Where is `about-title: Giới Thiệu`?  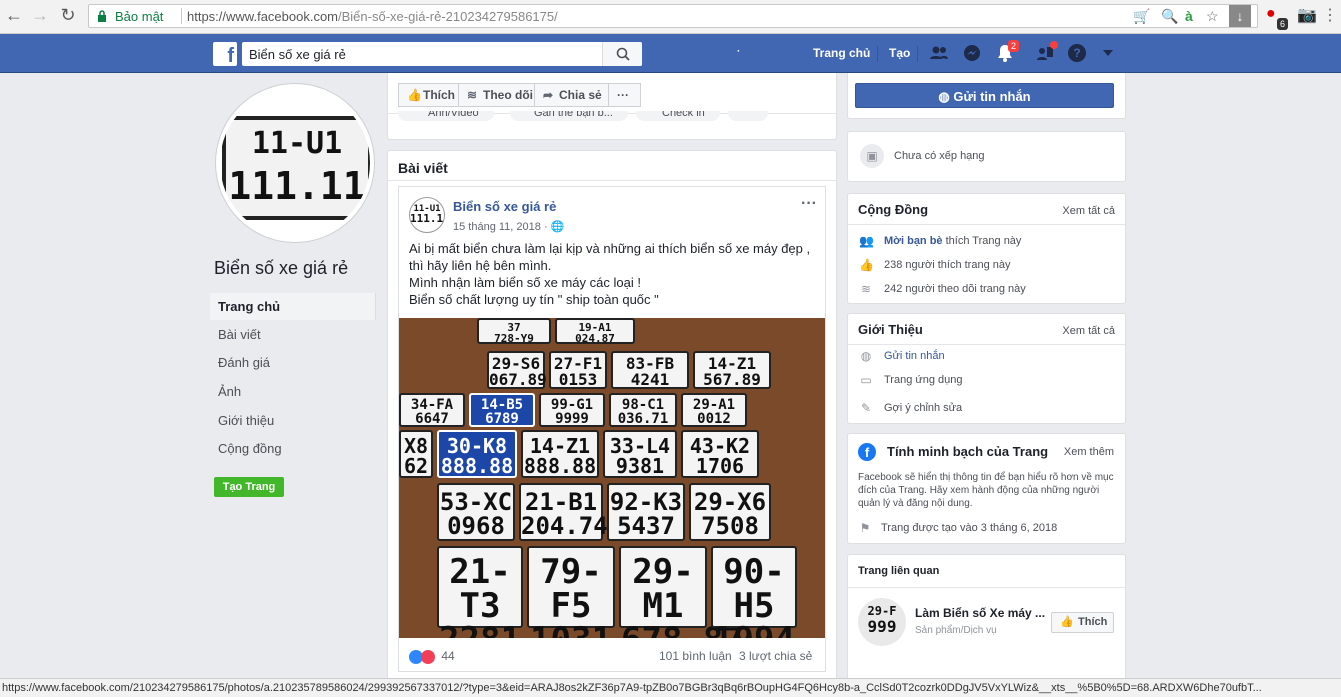 about-title: Giới Thiệu is located at coordinates (890, 329).